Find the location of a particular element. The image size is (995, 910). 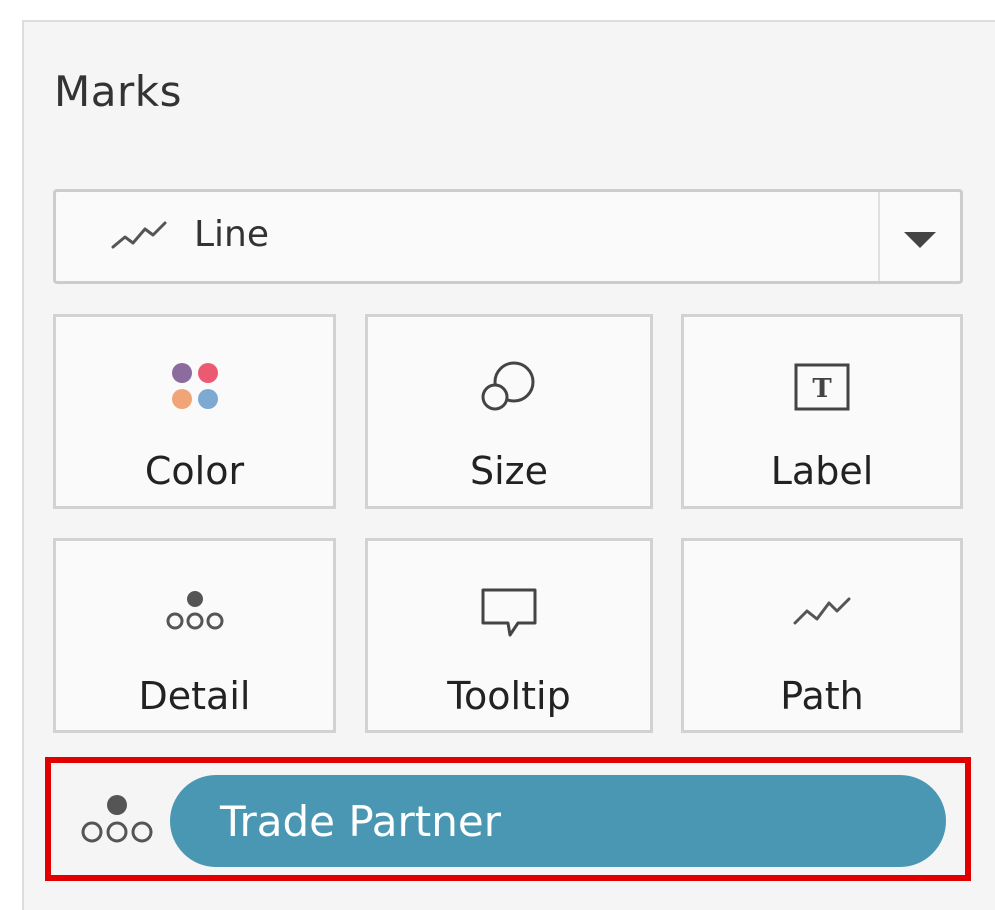

trade-partner-pill: Trade Partner is located at coordinates (558, 821).